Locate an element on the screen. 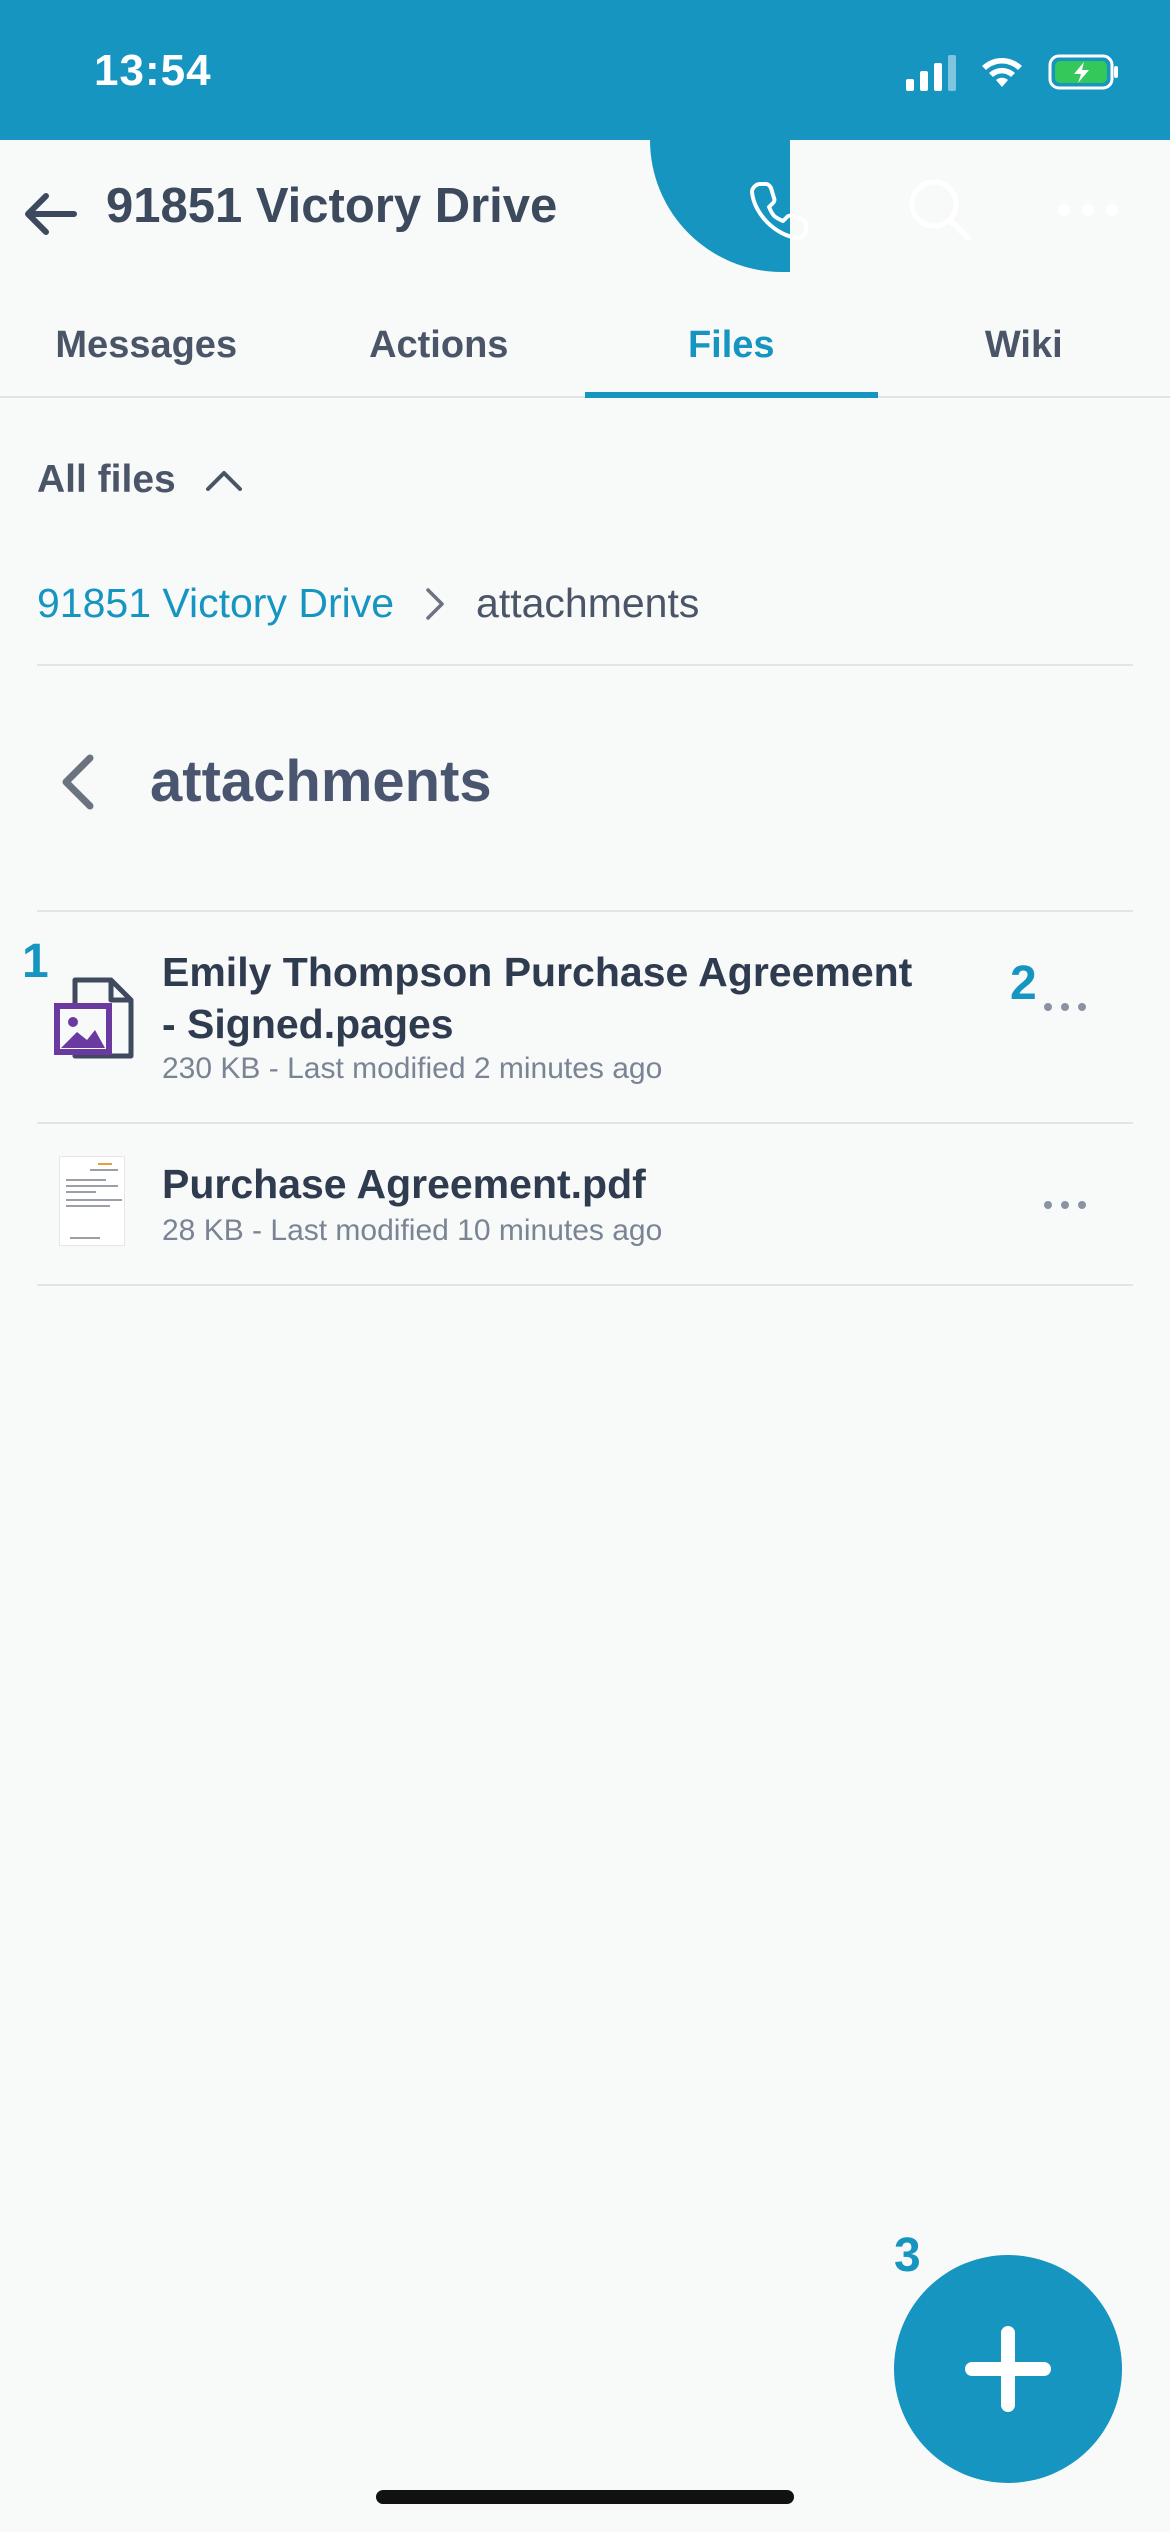 The image size is (1170, 2532). tab-messages: Messages is located at coordinates (146, 348).